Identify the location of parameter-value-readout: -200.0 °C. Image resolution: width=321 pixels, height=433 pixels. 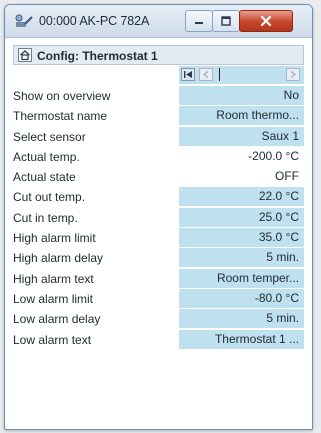
(241, 156).